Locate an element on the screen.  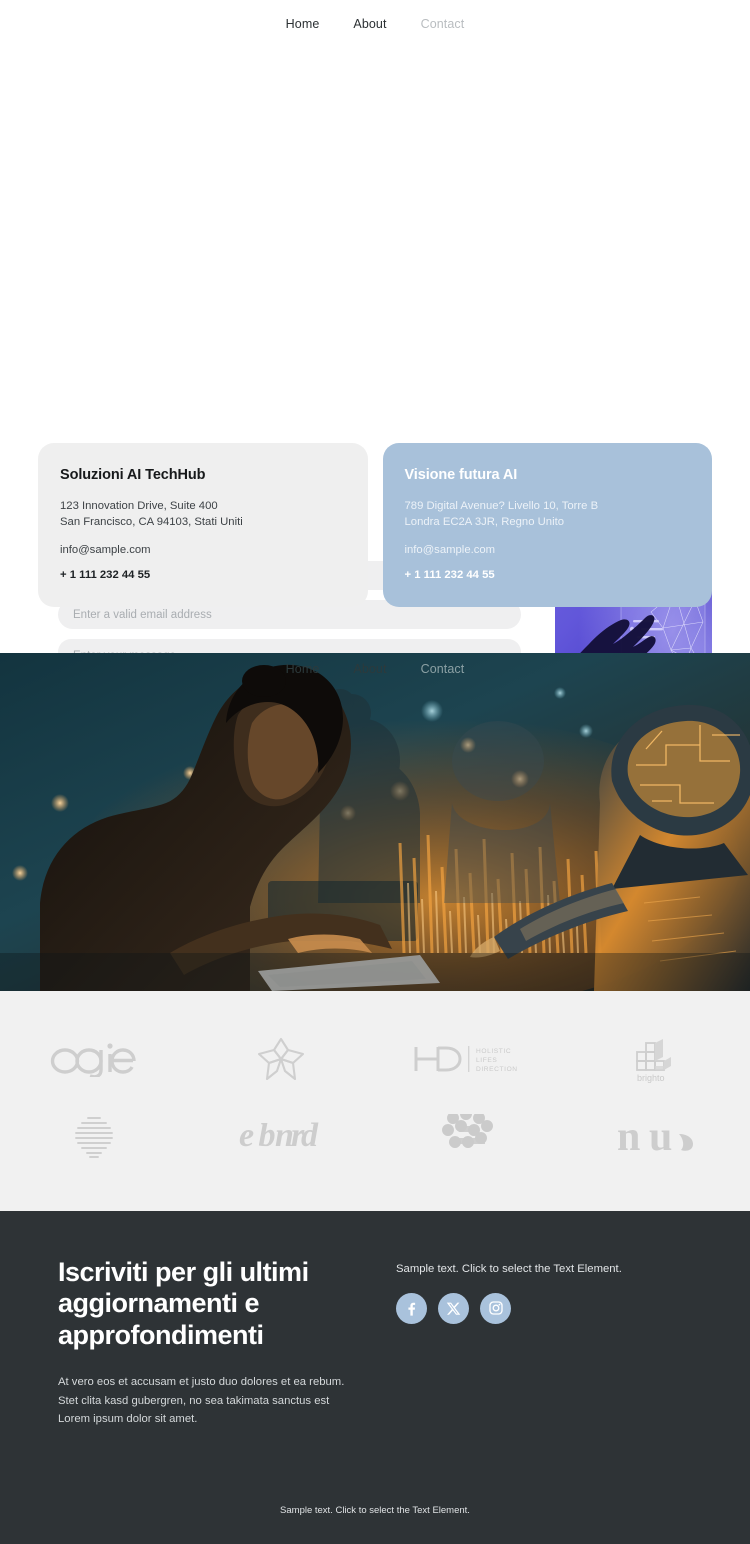
hero-navigation: Home About Contact is located at coordinates (375, 669).